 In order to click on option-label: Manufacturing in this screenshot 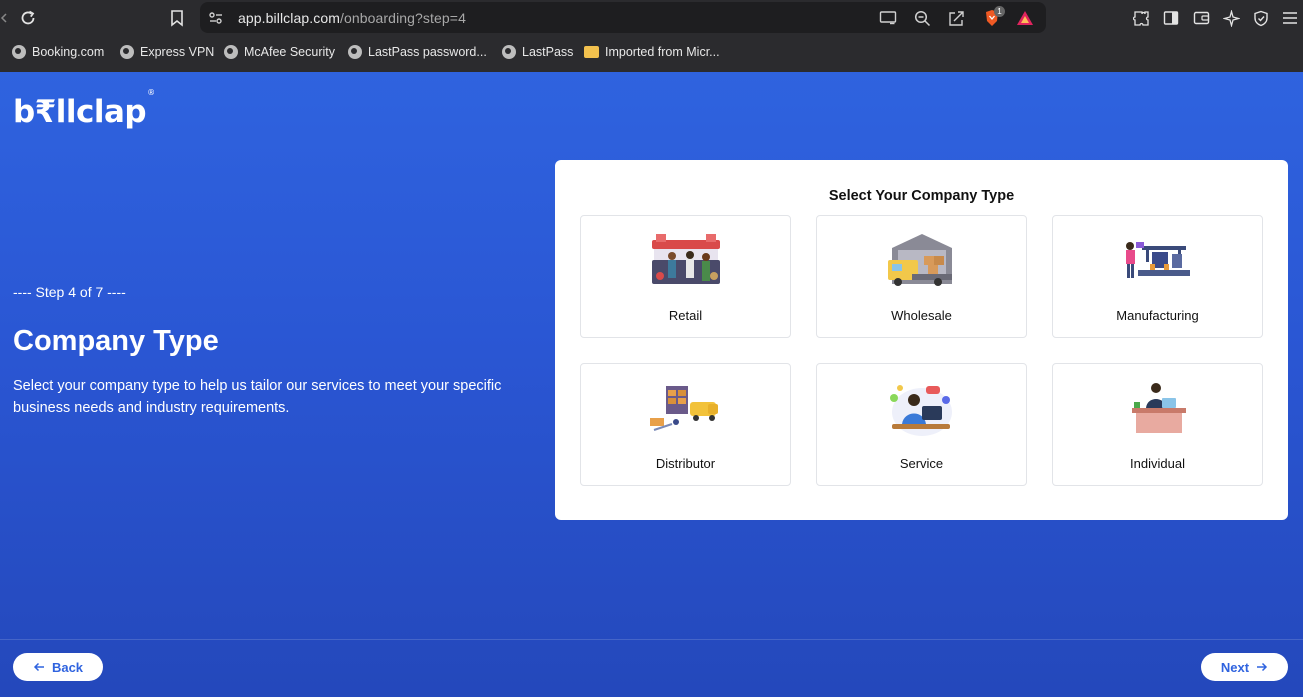, I will do `click(1157, 315)`.